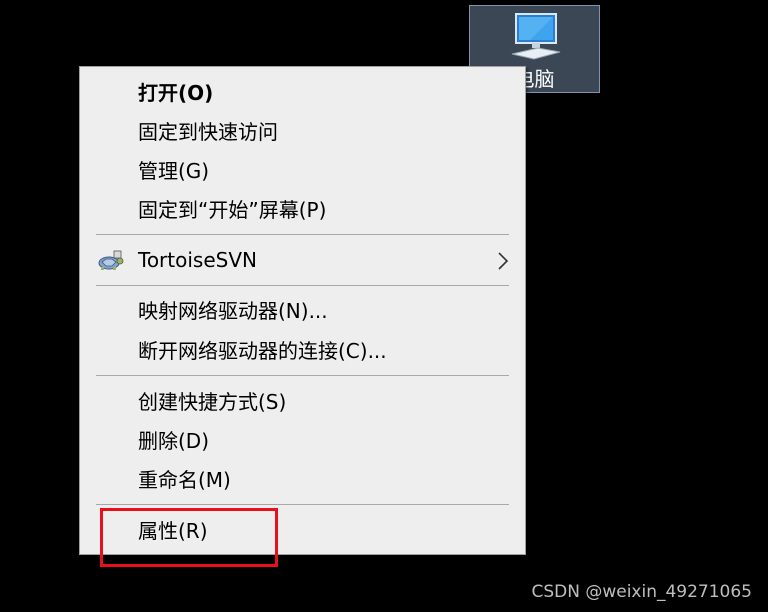 This screenshot has height=612, width=768. What do you see at coordinates (197, 260) in the screenshot?
I see `menu-item-tortoisesvn-label: TortoiseSVN` at bounding box center [197, 260].